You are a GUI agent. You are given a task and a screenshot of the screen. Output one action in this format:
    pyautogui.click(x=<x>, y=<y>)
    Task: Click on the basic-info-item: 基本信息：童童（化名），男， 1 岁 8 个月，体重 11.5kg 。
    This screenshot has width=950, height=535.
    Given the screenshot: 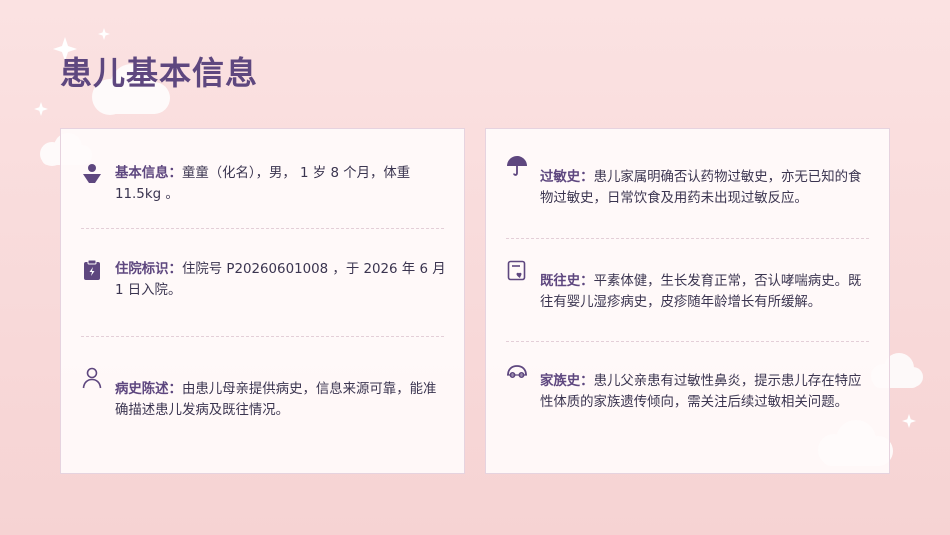 What is the action you would take?
    pyautogui.click(x=263, y=184)
    